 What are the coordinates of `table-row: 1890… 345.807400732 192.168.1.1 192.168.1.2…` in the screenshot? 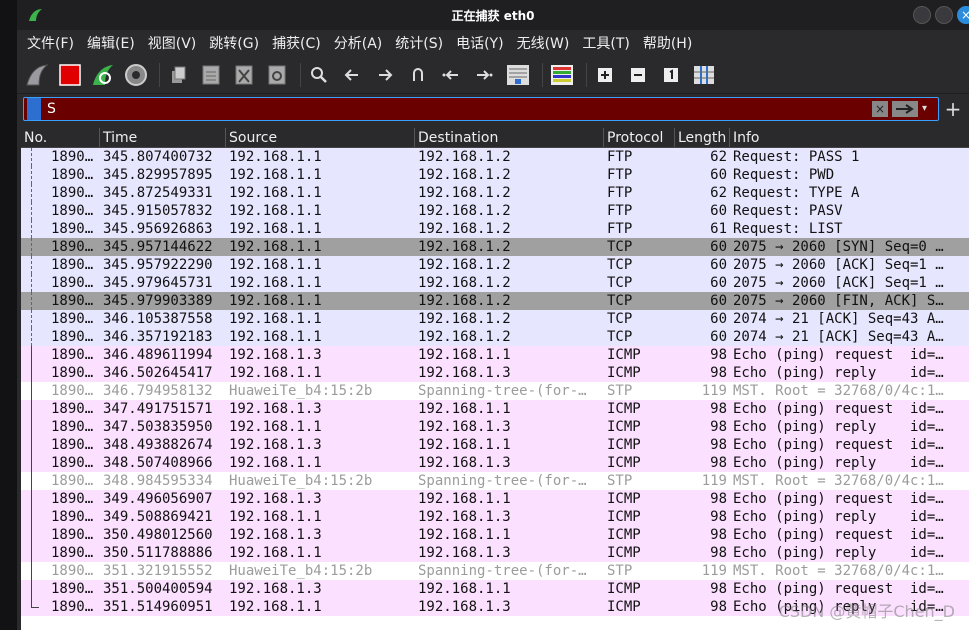 It's located at (495, 157).